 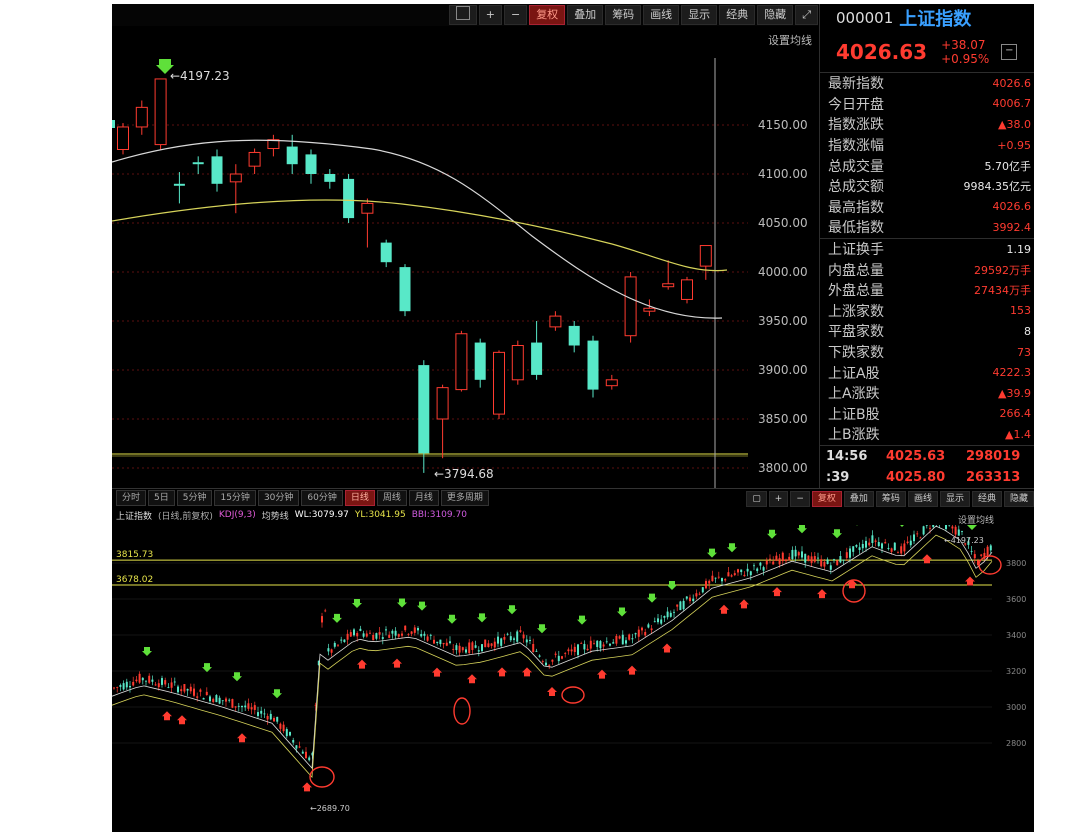 I want to click on toolbar-item-plus: +, so click(x=490, y=15).